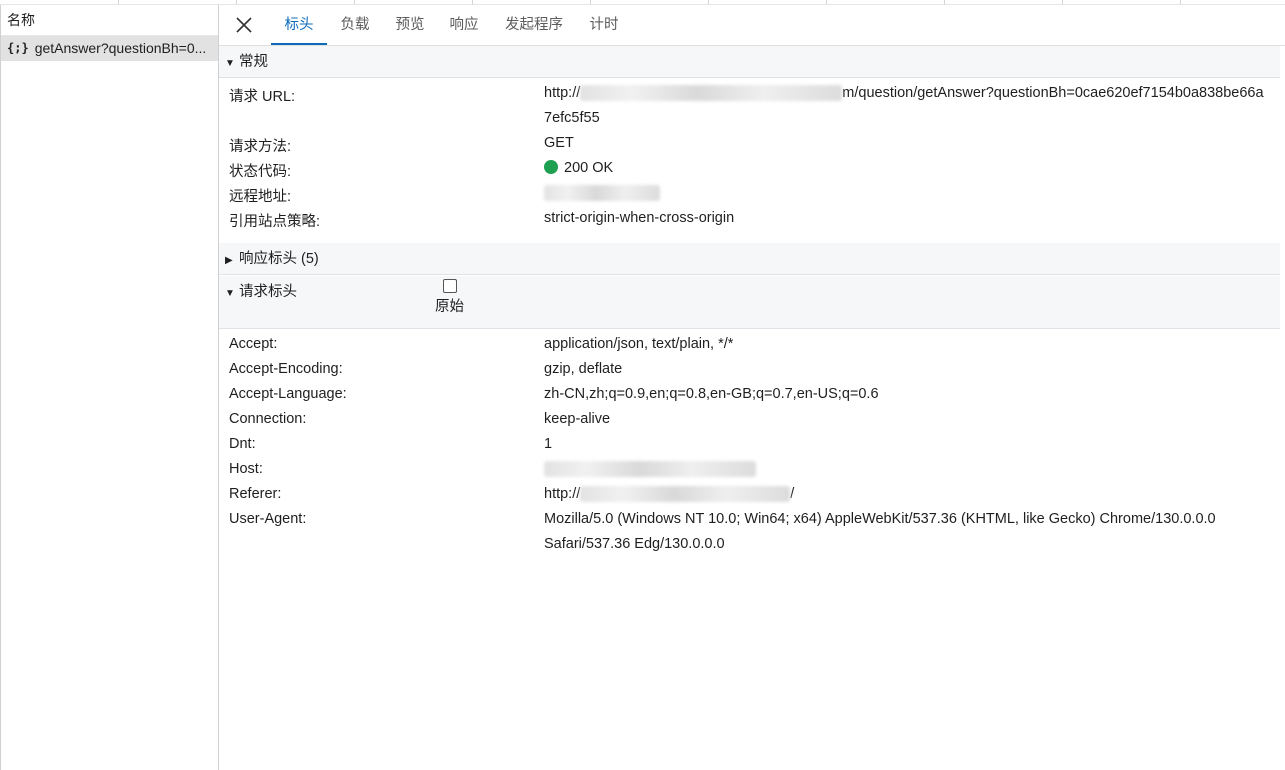  I want to click on connection-value: keep-alive, so click(577, 419).